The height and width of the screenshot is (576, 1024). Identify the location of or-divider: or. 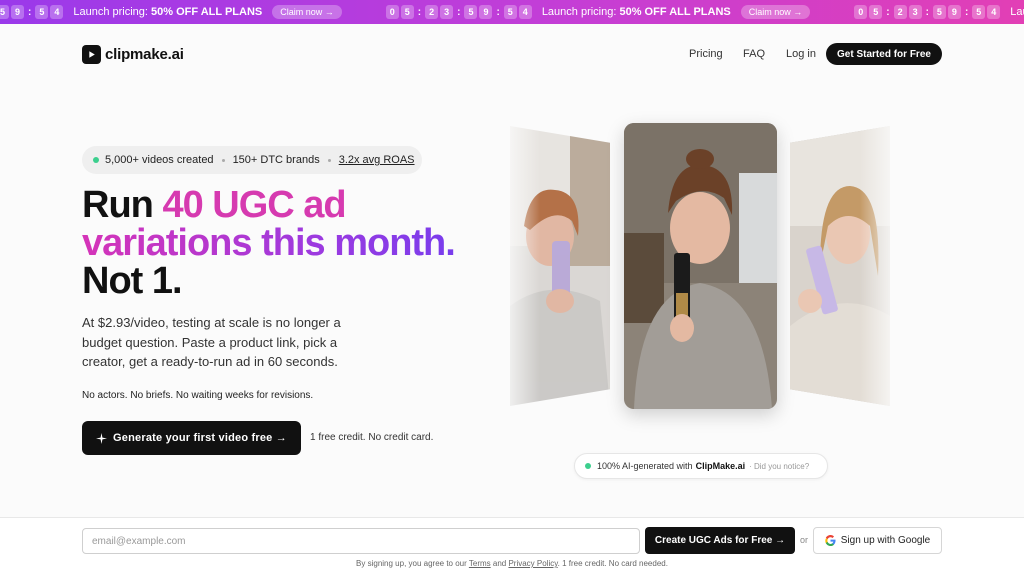
(804, 540).